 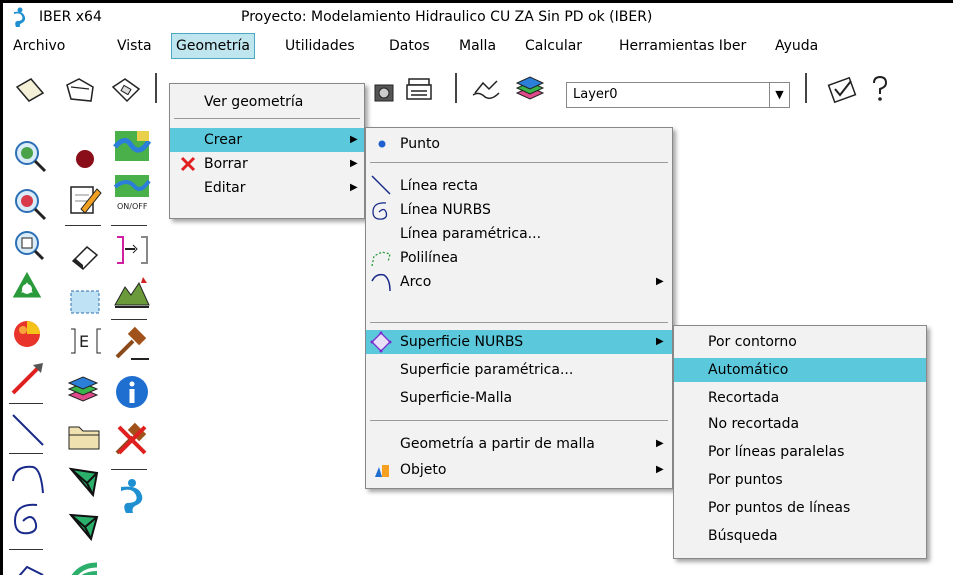 I want to click on check-icon, so click(x=842, y=90).